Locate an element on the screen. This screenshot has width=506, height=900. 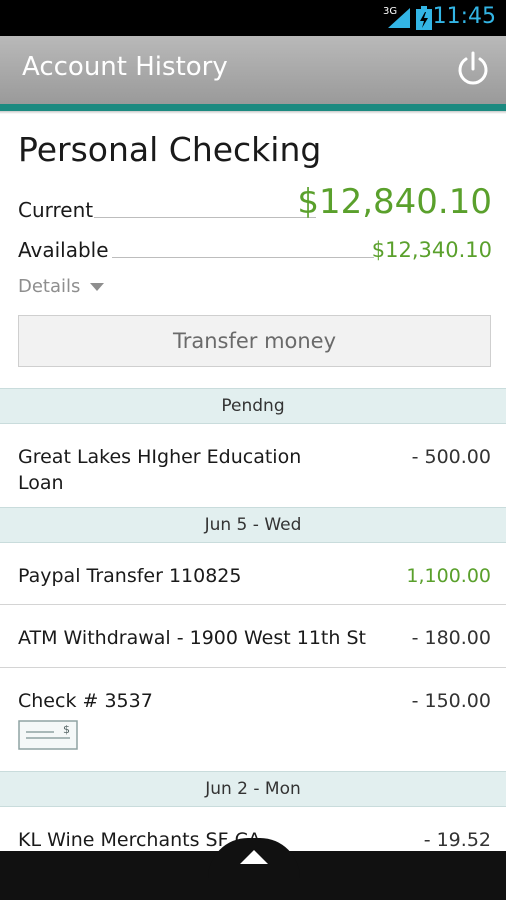
available-balance: $12,340.10 is located at coordinates (431, 250).